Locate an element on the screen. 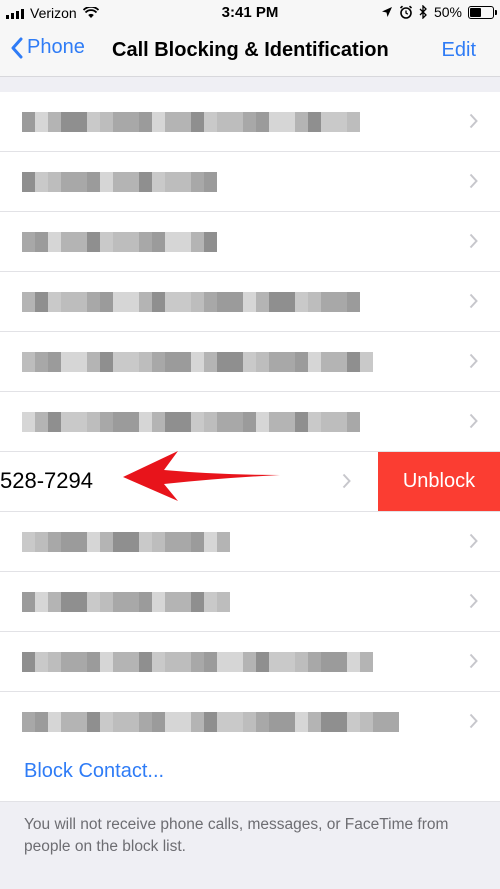 This screenshot has height=889, width=500. back-button: Phone is located at coordinates (47, 47).